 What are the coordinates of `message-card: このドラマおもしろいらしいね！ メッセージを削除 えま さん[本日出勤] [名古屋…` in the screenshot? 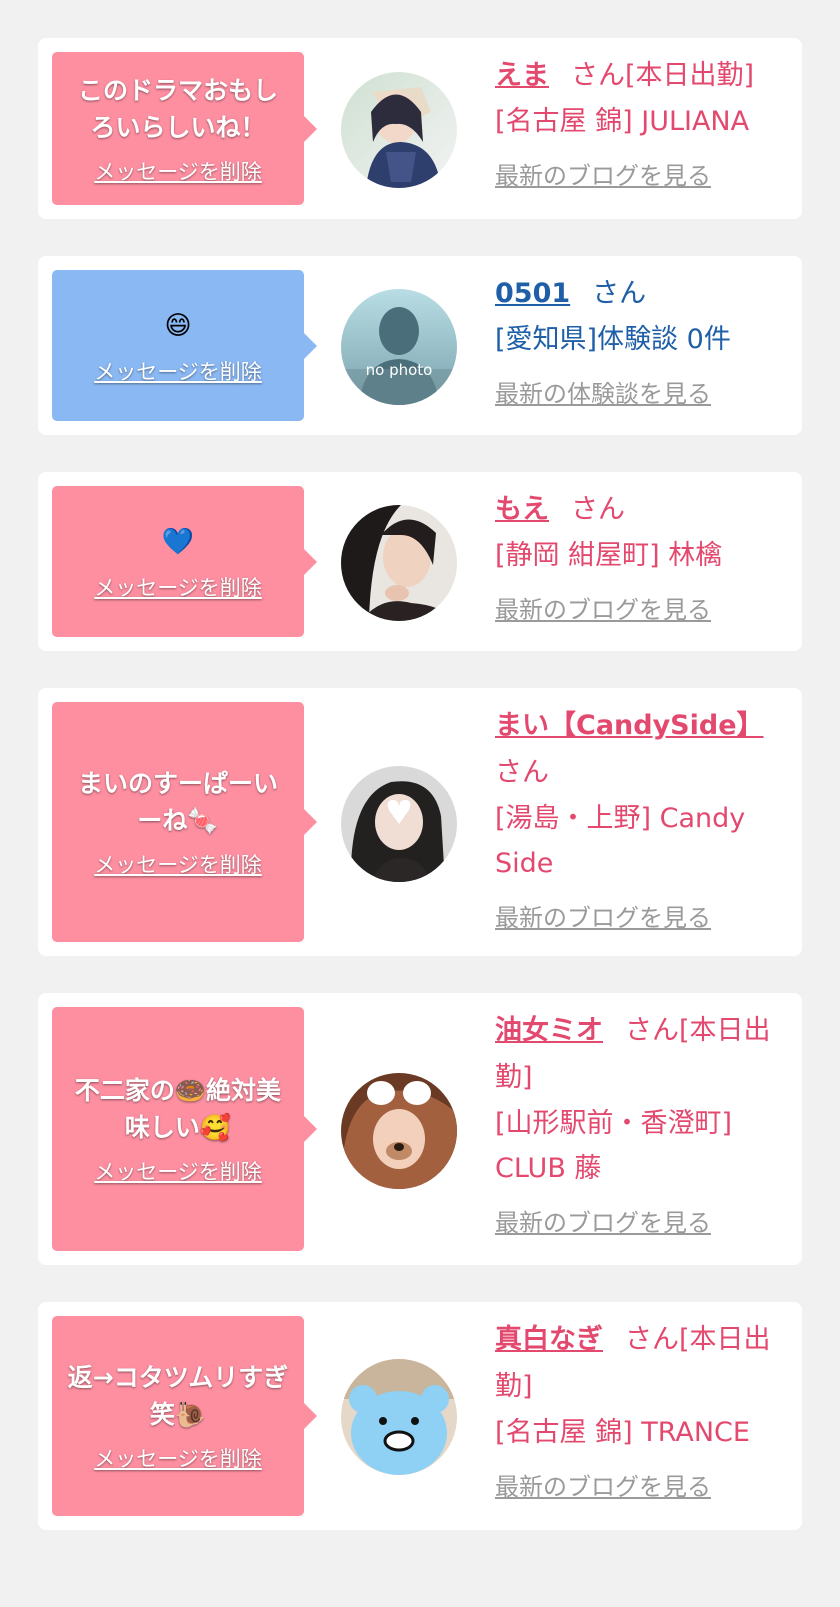 It's located at (420, 128).